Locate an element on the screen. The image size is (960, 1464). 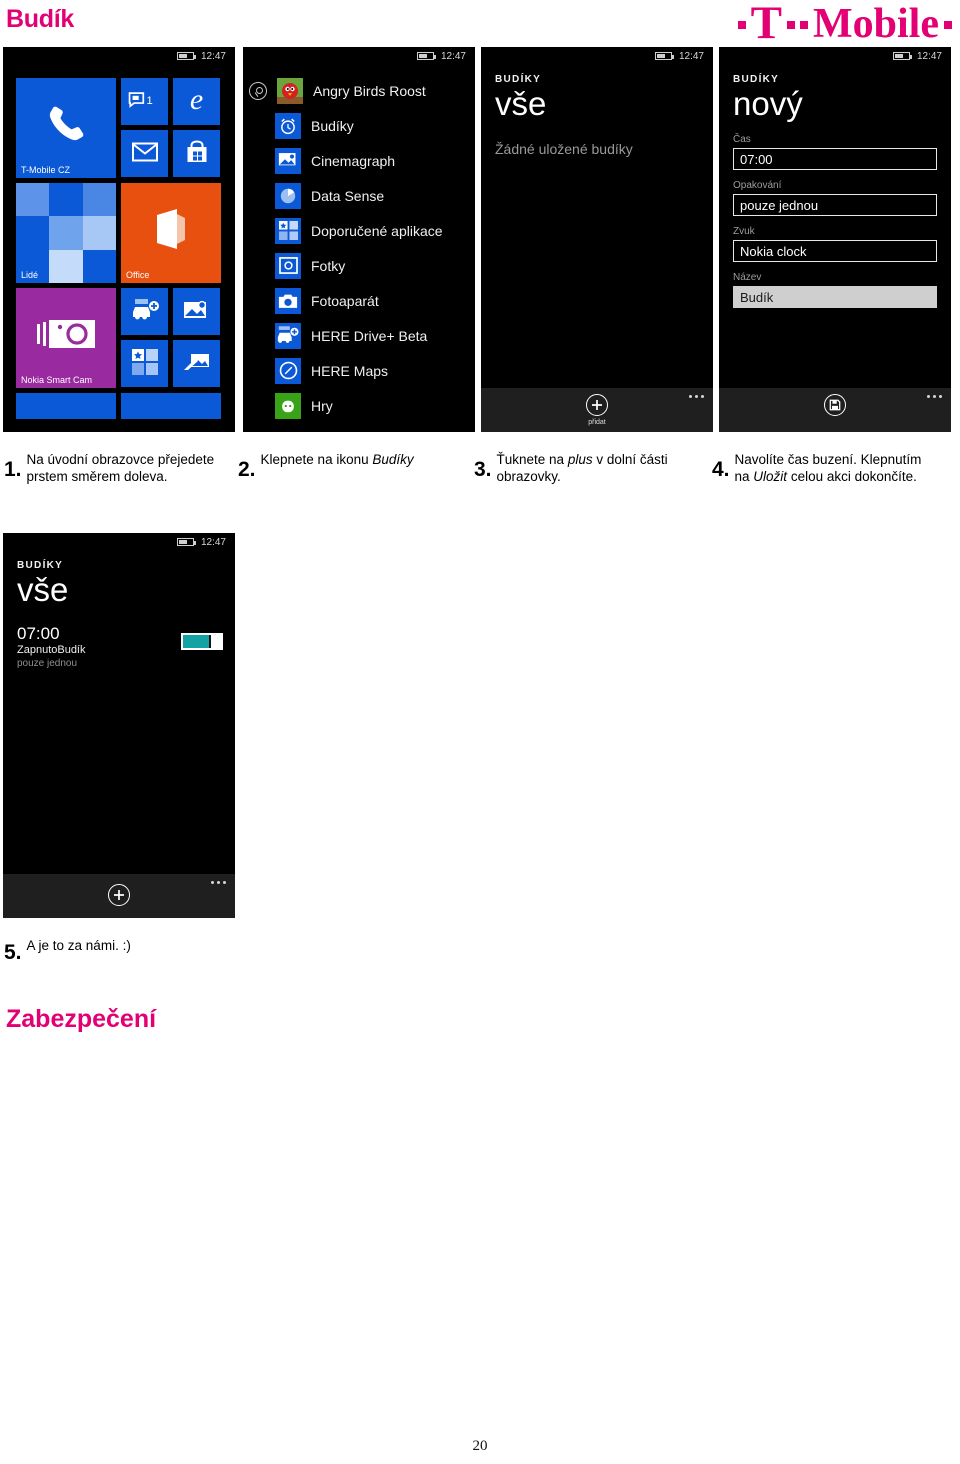
tile-apps-grid is located at coordinates (144, 363).